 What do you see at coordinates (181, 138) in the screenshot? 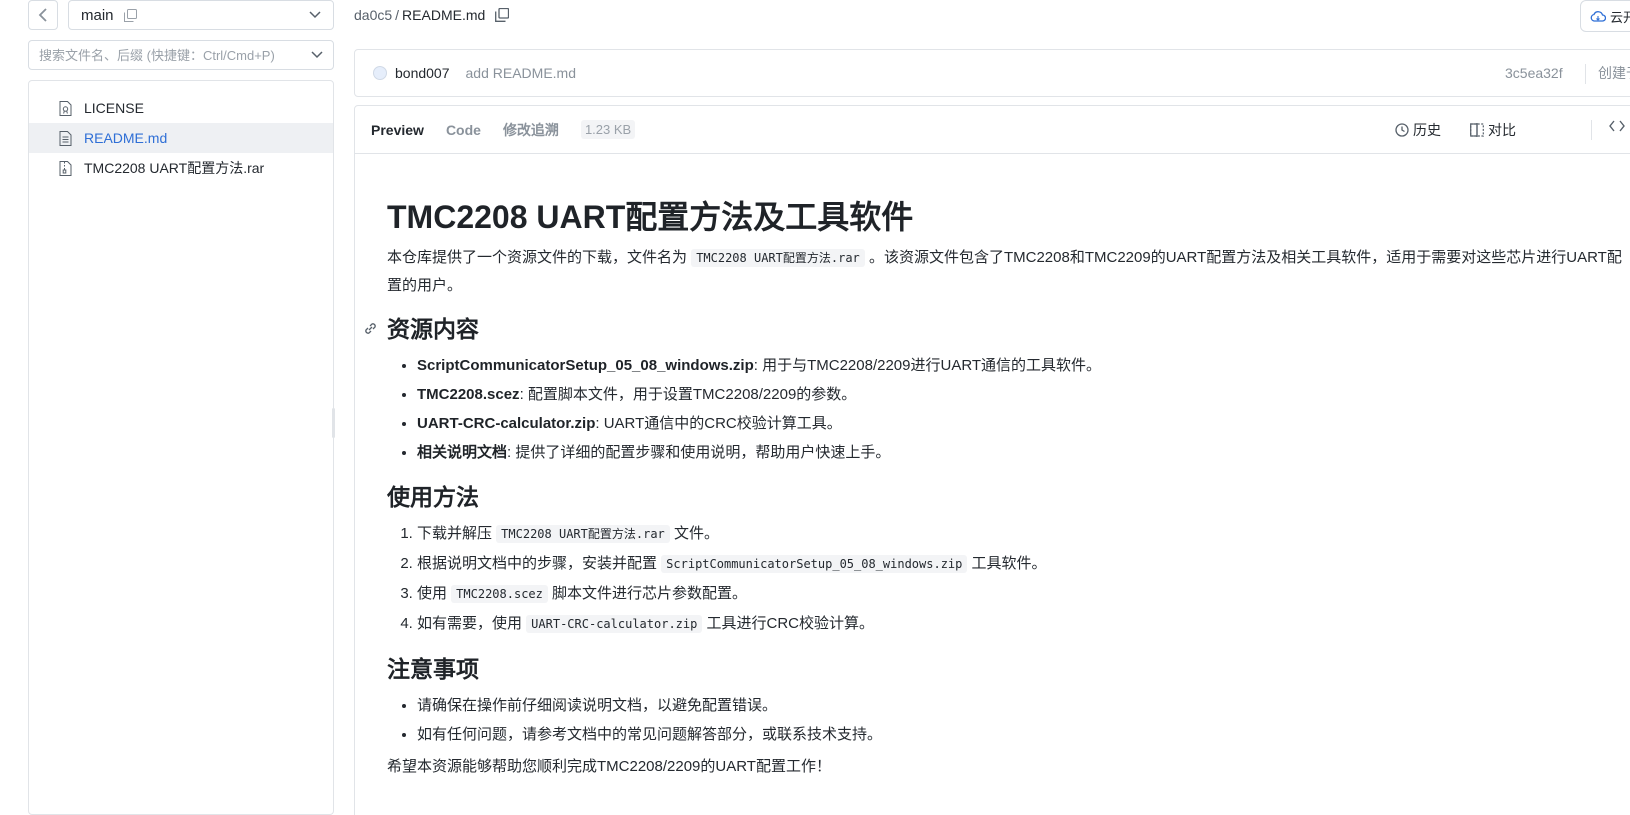
I see `file-tree-item-readme: README.md` at bounding box center [181, 138].